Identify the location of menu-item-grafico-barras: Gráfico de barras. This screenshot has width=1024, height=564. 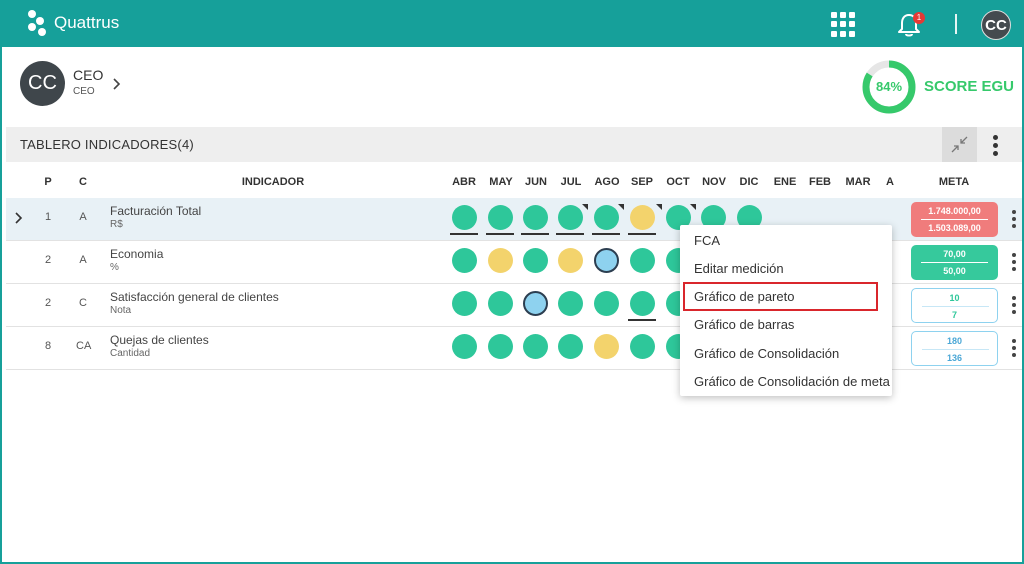
(744, 324).